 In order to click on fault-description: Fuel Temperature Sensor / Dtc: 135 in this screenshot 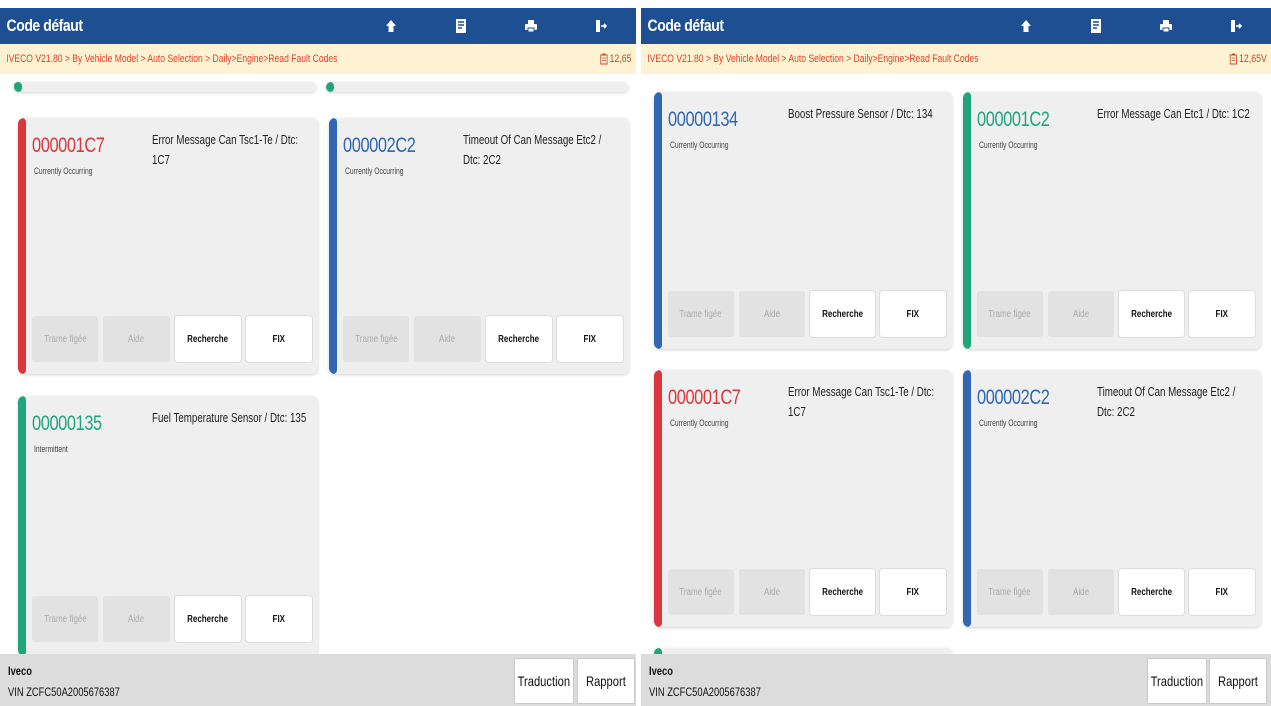, I will do `click(229, 418)`.